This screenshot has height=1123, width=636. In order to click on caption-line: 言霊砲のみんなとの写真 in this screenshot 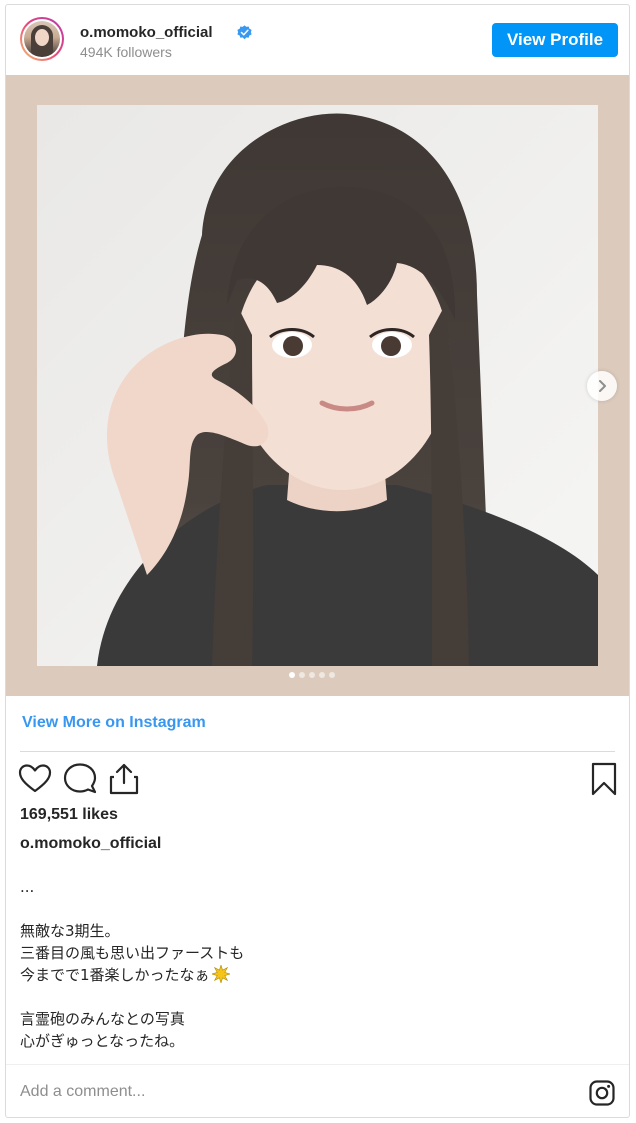, I will do `click(102, 1019)`.